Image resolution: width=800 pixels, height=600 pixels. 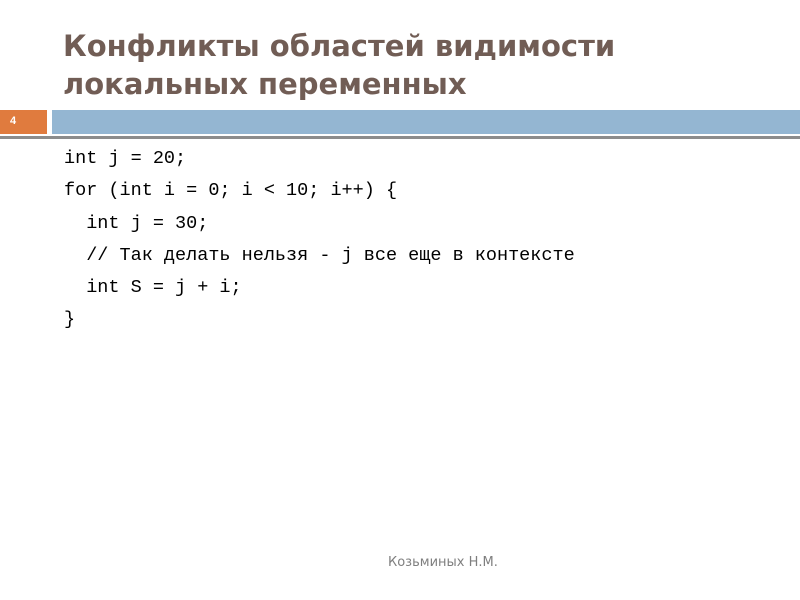 What do you see at coordinates (443, 562) in the screenshot?
I see `slide-footer-author: Козьминых Н.М.` at bounding box center [443, 562].